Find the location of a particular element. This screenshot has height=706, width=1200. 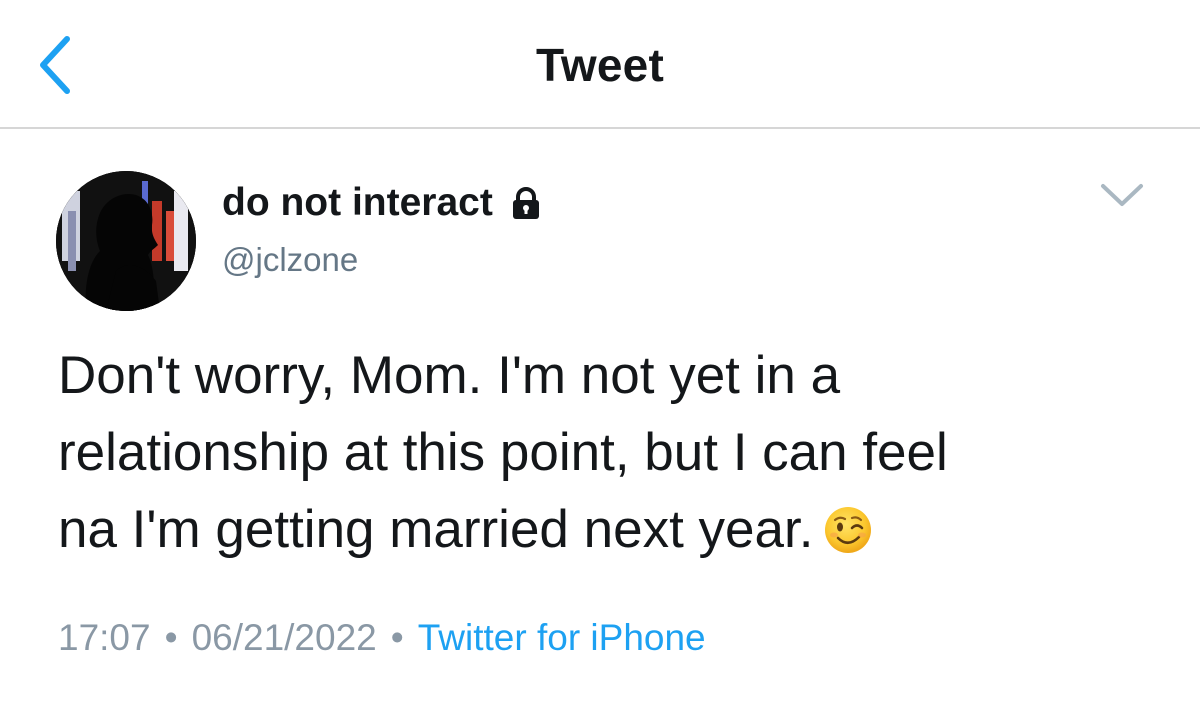

lock-icon is located at coordinates (526, 203).